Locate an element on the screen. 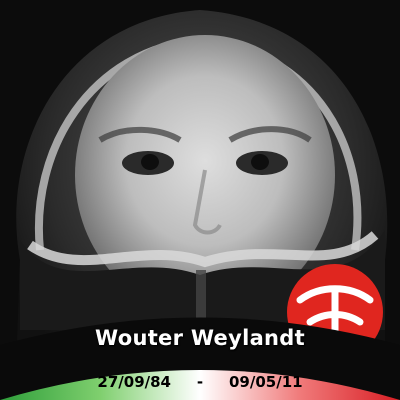 The width and height of the screenshot is (400, 400). birth-date: 27/09/84 is located at coordinates (134, 382).